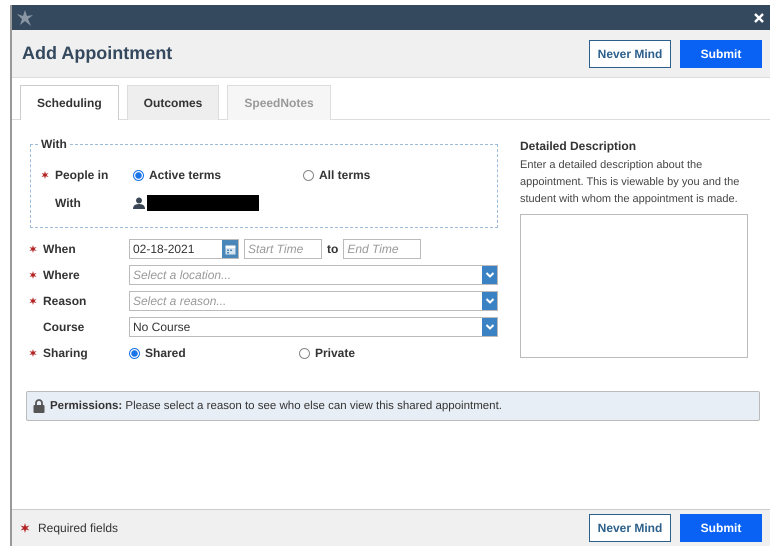 The image size is (776, 546). Describe the element at coordinates (388, 175) in the screenshot. I see `radio-option: All terms` at that location.